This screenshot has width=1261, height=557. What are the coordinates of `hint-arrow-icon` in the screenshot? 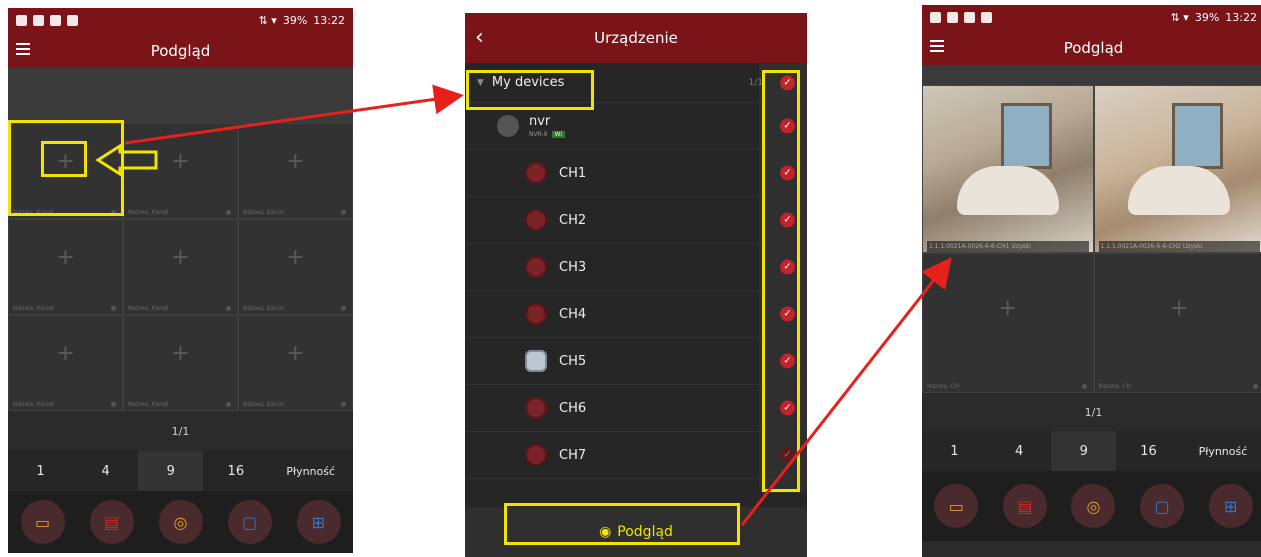 It's located at (126, 160).